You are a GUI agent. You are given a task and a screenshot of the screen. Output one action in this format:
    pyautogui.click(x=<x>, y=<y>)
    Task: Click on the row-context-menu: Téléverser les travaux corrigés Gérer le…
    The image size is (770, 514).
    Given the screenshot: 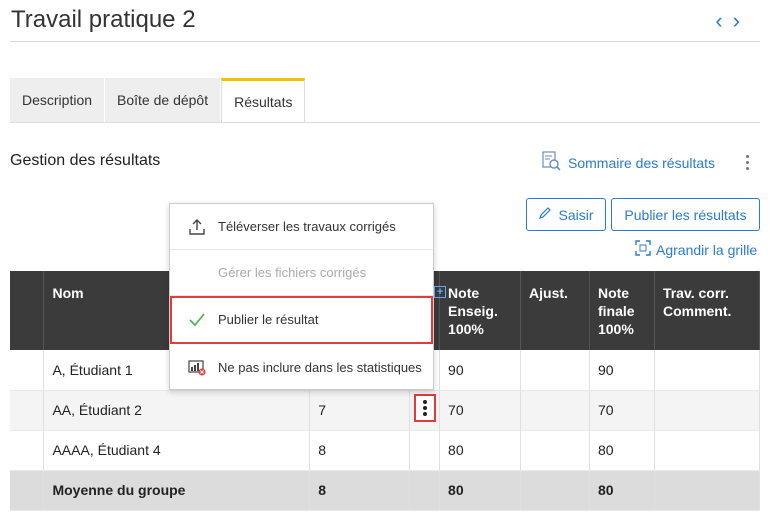 What is the action you would take?
    pyautogui.click(x=301, y=296)
    